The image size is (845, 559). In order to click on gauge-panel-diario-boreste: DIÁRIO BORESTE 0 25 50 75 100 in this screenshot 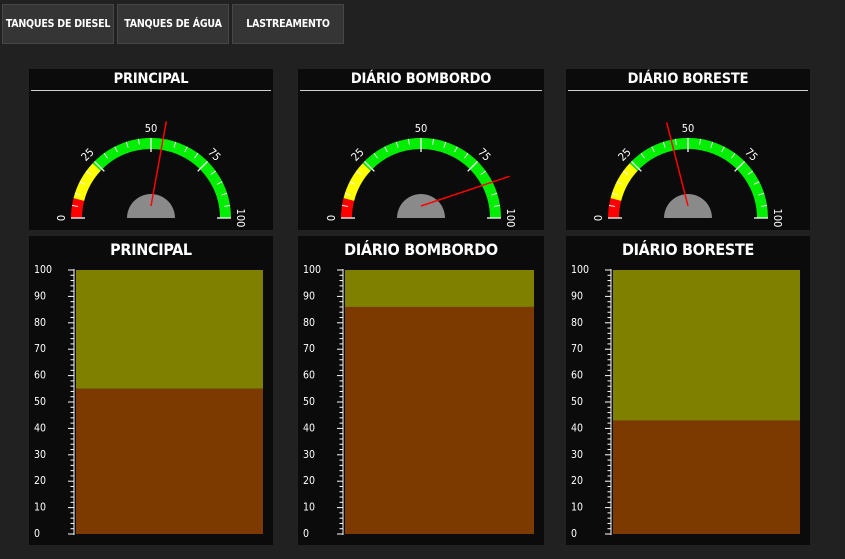, I will do `click(688, 149)`.